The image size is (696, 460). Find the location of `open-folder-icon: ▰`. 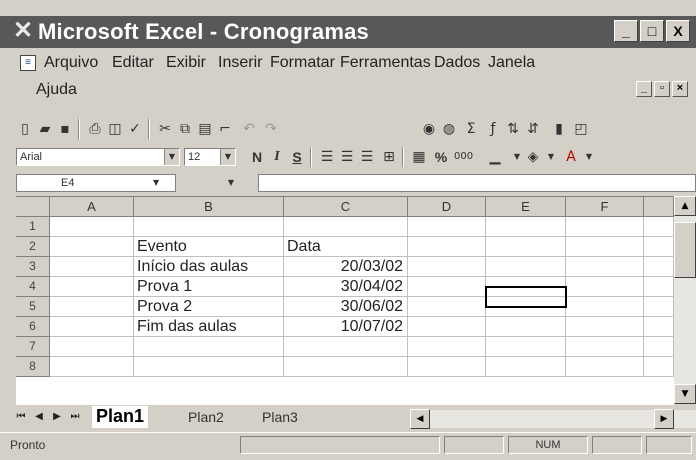

open-folder-icon: ▰ is located at coordinates (45, 129).